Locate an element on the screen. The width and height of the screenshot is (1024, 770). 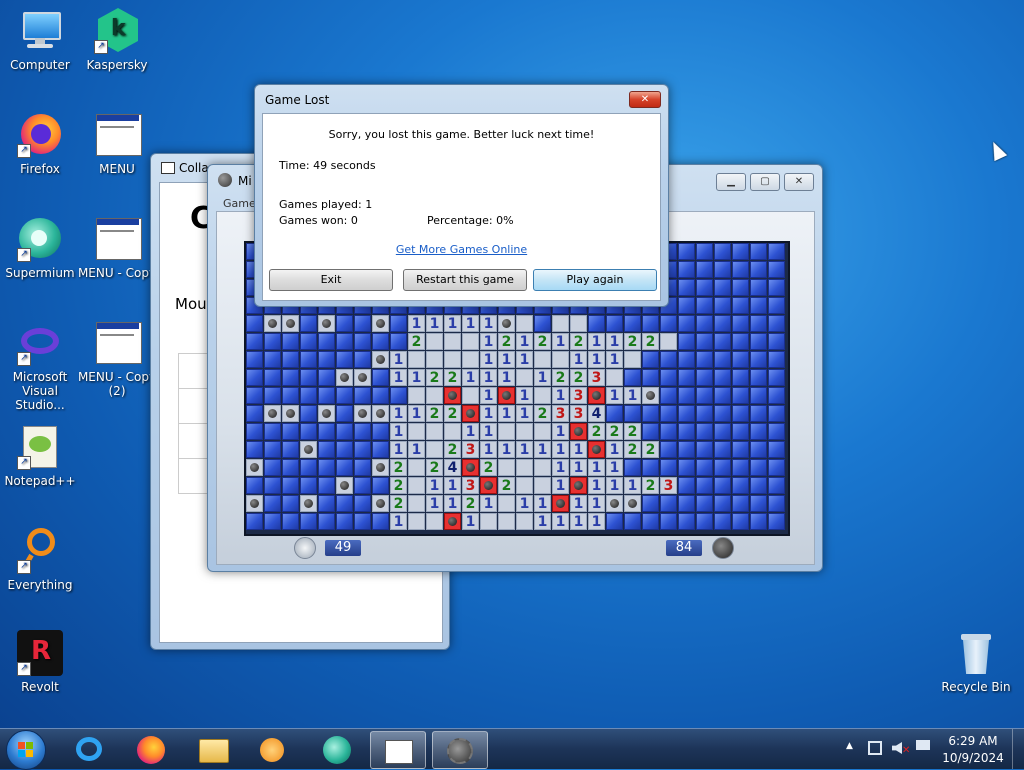
dialog-close-button: ✕ is located at coordinates (645, 99).